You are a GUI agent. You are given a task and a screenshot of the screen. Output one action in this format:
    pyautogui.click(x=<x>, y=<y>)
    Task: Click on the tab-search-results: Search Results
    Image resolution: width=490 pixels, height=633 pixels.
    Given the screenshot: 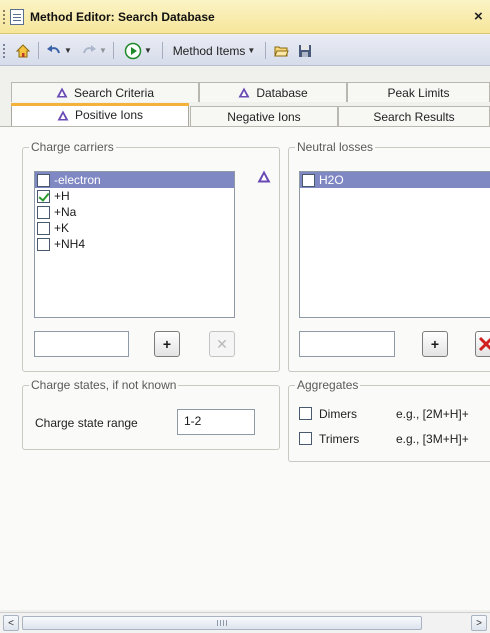 What is the action you would take?
    pyautogui.click(x=414, y=116)
    